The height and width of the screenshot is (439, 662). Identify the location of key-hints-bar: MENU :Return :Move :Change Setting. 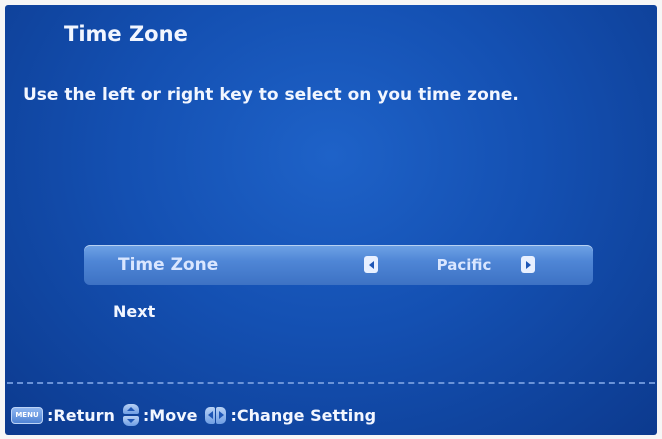
(193, 415).